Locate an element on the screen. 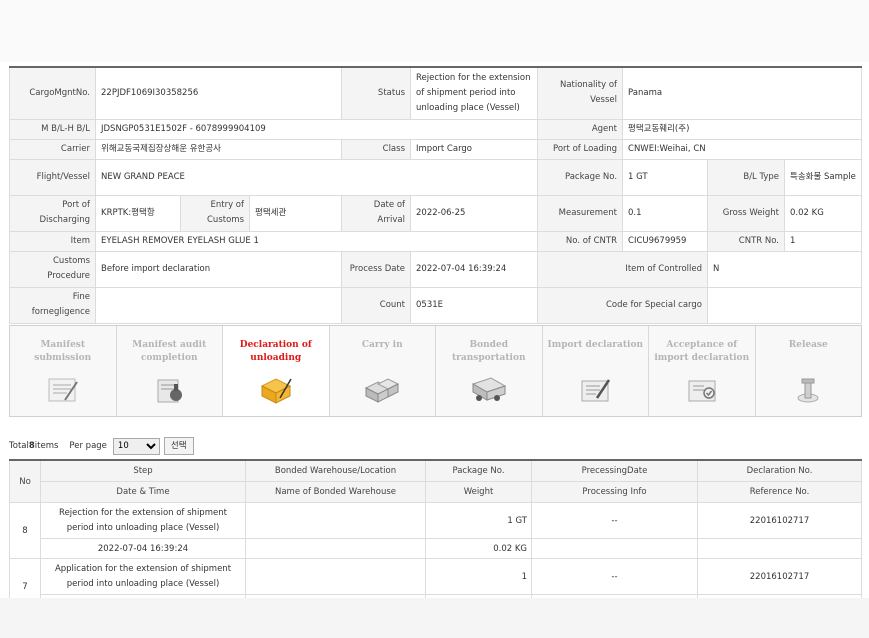  process-date-value: 2022-07-04 16:39:24 is located at coordinates (474, 269).